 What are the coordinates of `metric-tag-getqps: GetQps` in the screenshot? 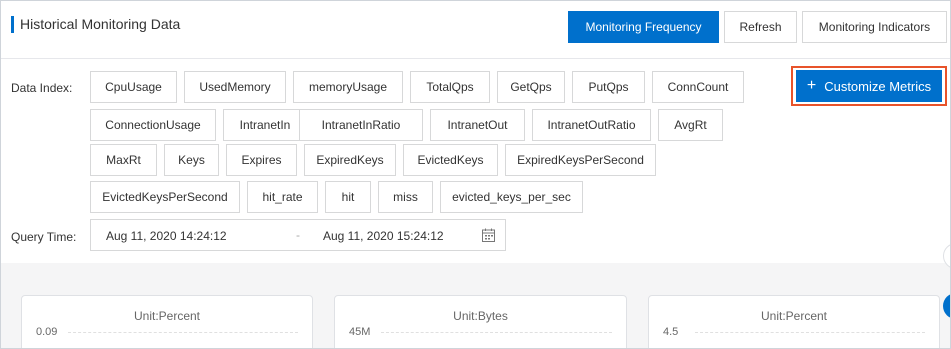 It's located at (531, 87).